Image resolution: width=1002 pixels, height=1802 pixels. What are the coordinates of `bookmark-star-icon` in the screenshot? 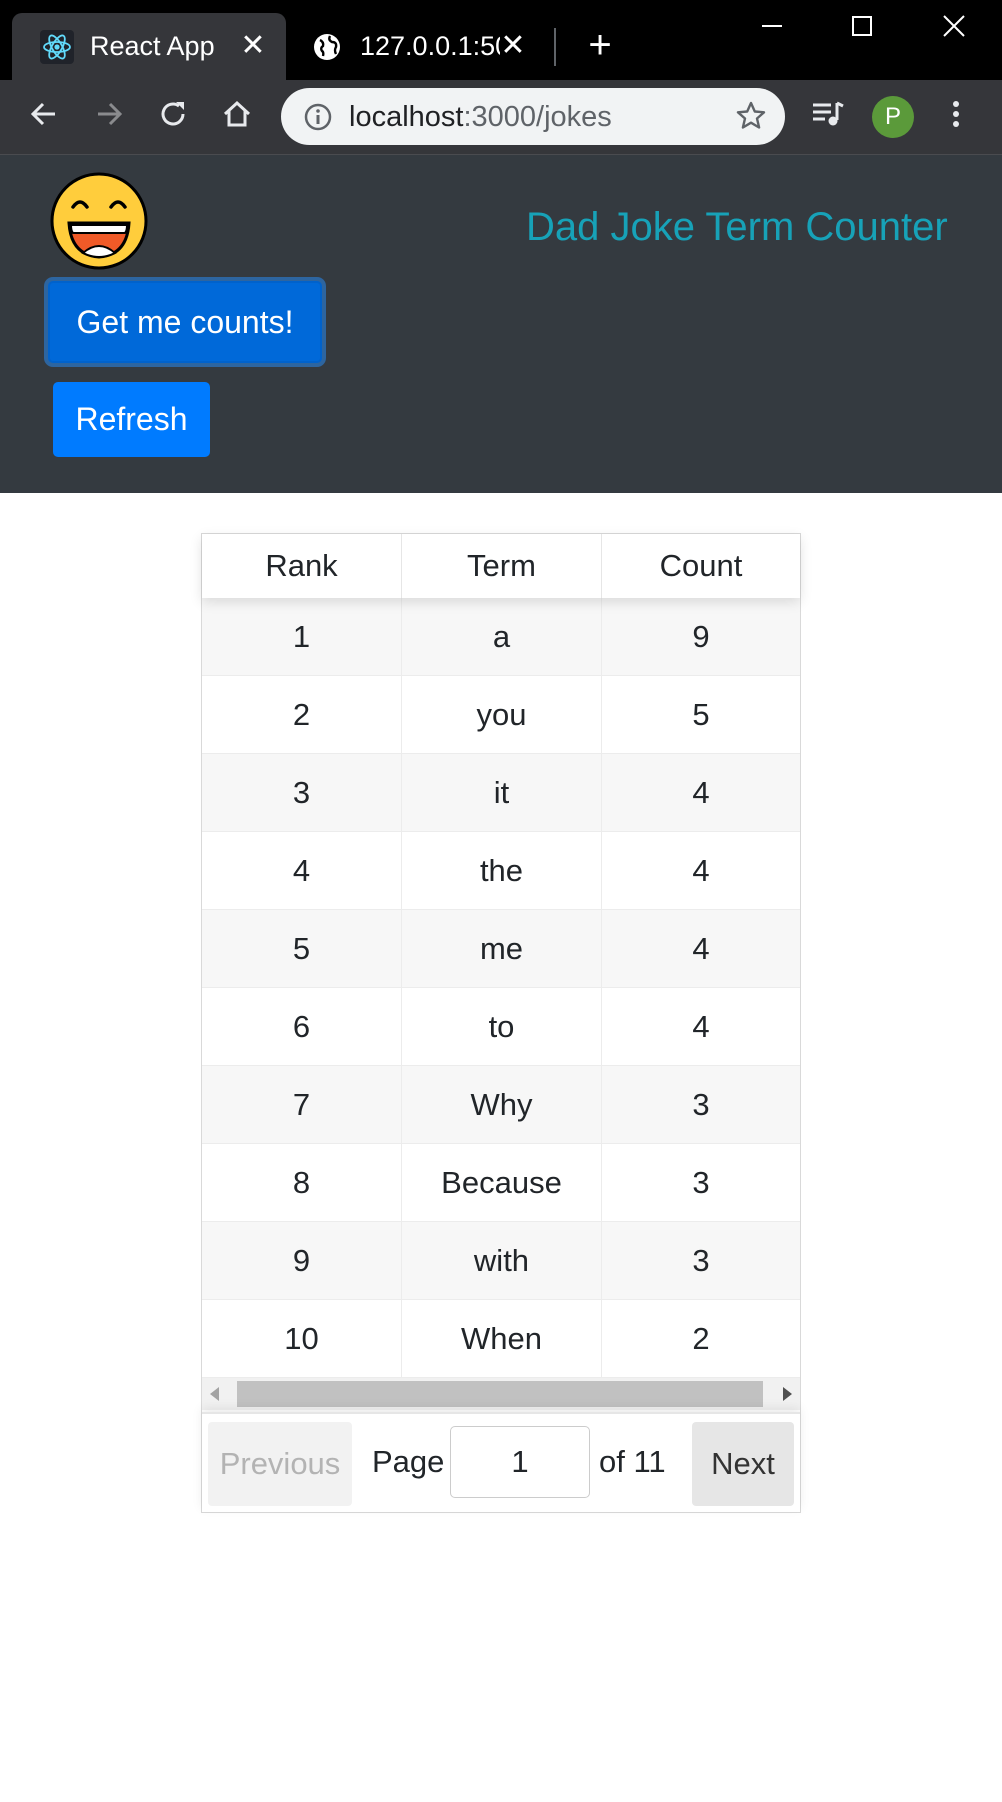 It's located at (751, 116).